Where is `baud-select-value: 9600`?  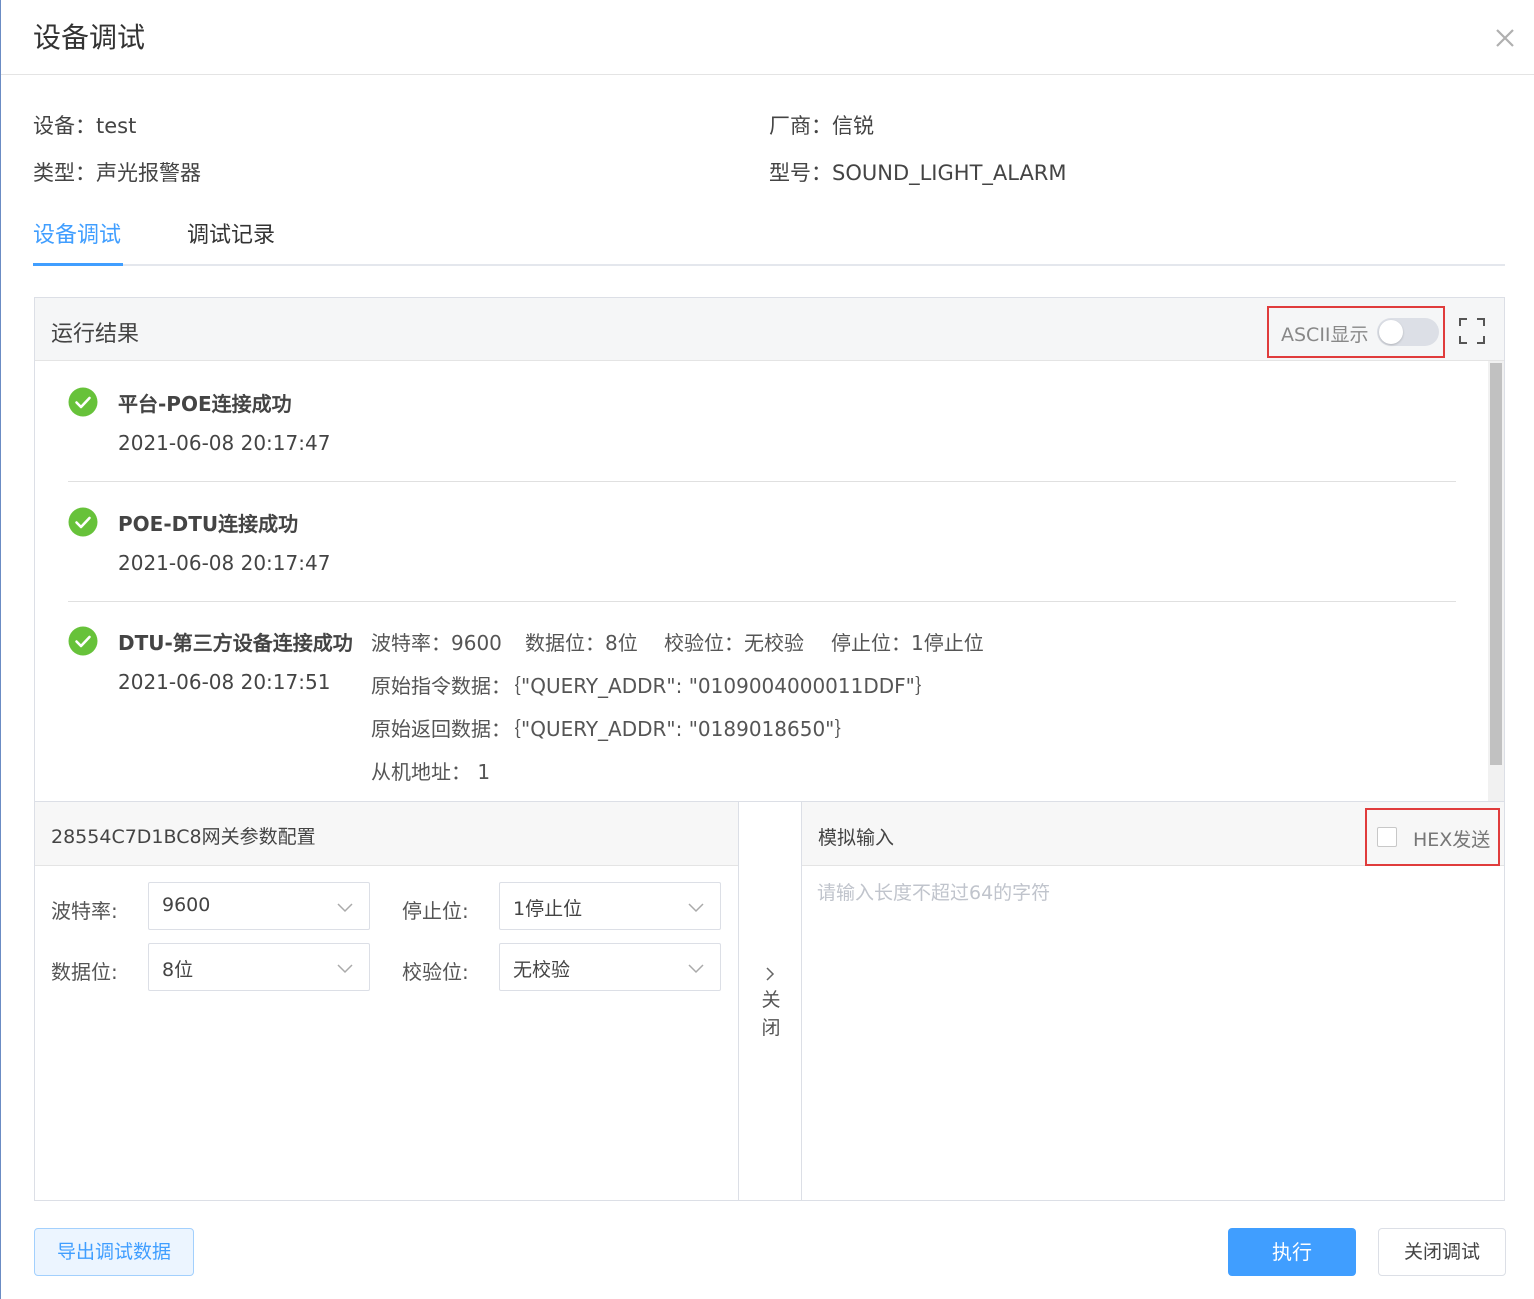
baud-select-value: 9600 is located at coordinates (186, 905).